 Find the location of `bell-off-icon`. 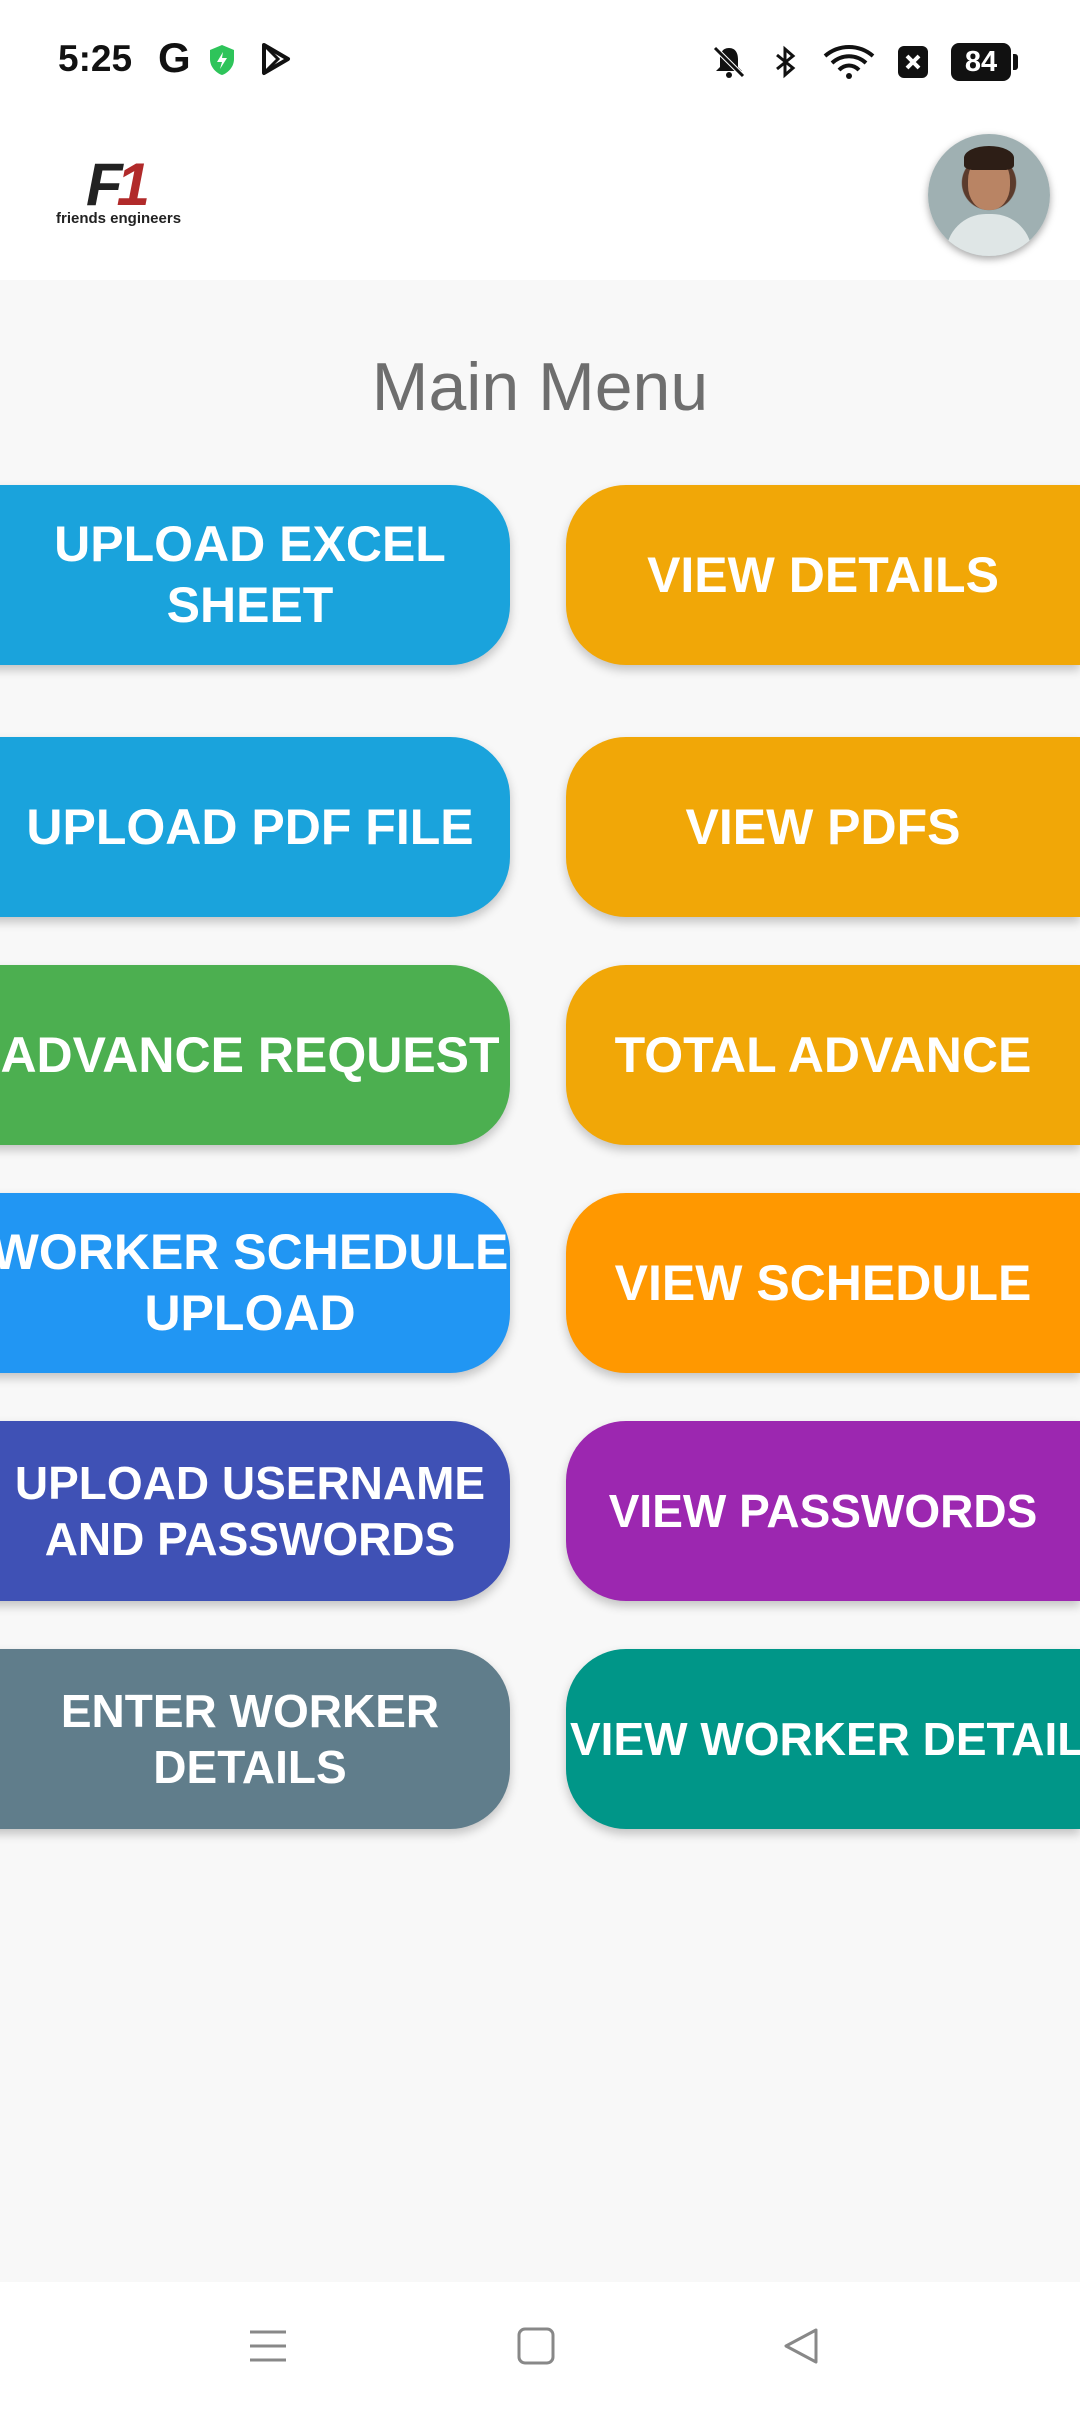

bell-off-icon is located at coordinates (729, 62).